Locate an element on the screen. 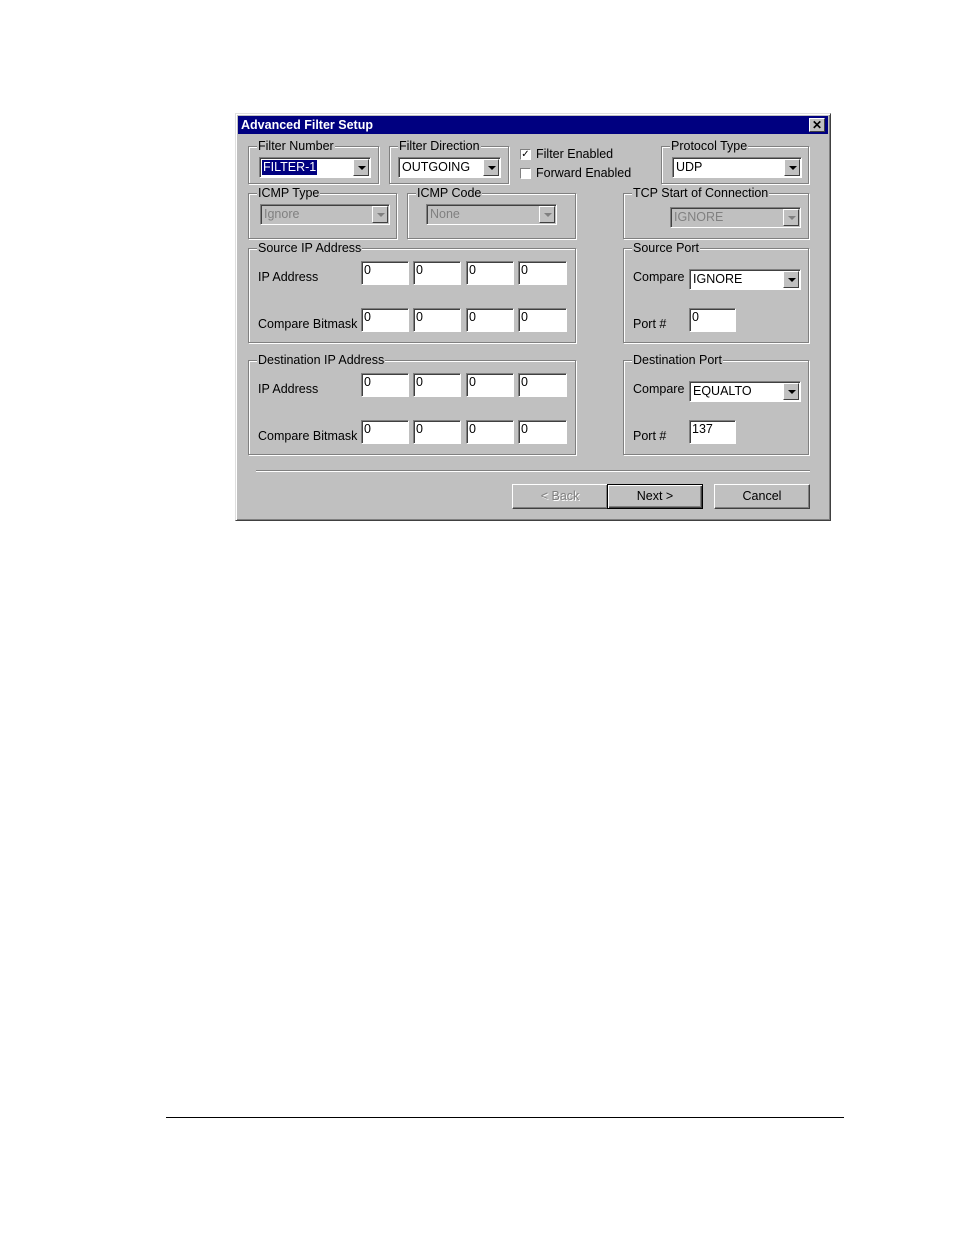  filter-enabled-checkbox: ✓ is located at coordinates (525, 154).